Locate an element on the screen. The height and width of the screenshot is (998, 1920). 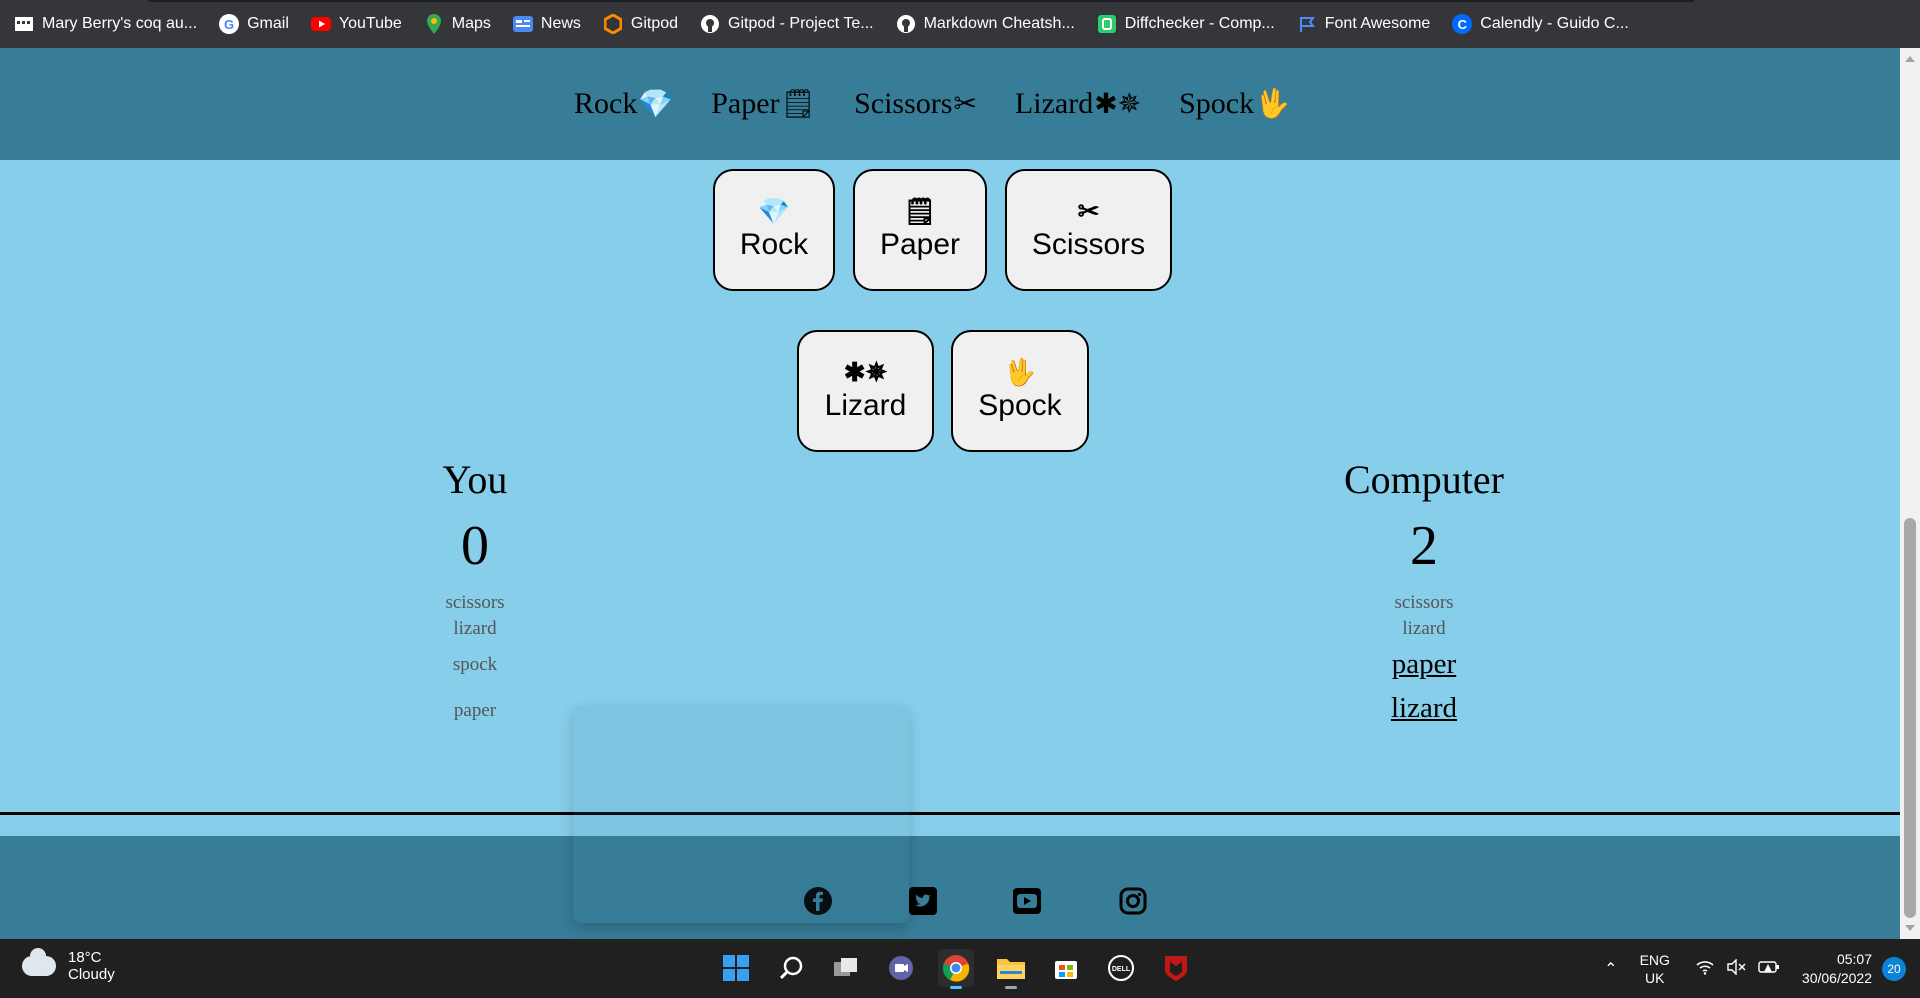
page-scrollbar is located at coordinates (1910, 493).